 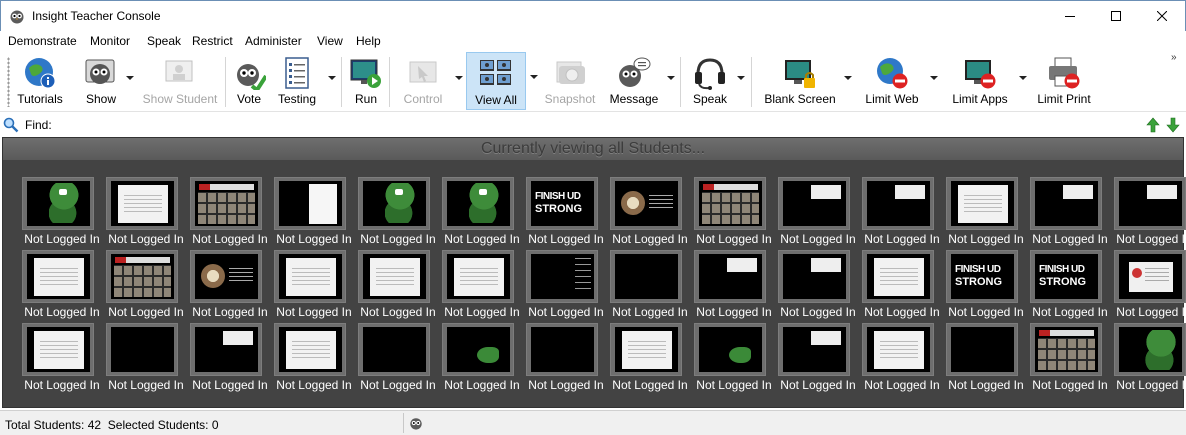 I want to click on menu-speak: Speak, so click(x=164, y=41).